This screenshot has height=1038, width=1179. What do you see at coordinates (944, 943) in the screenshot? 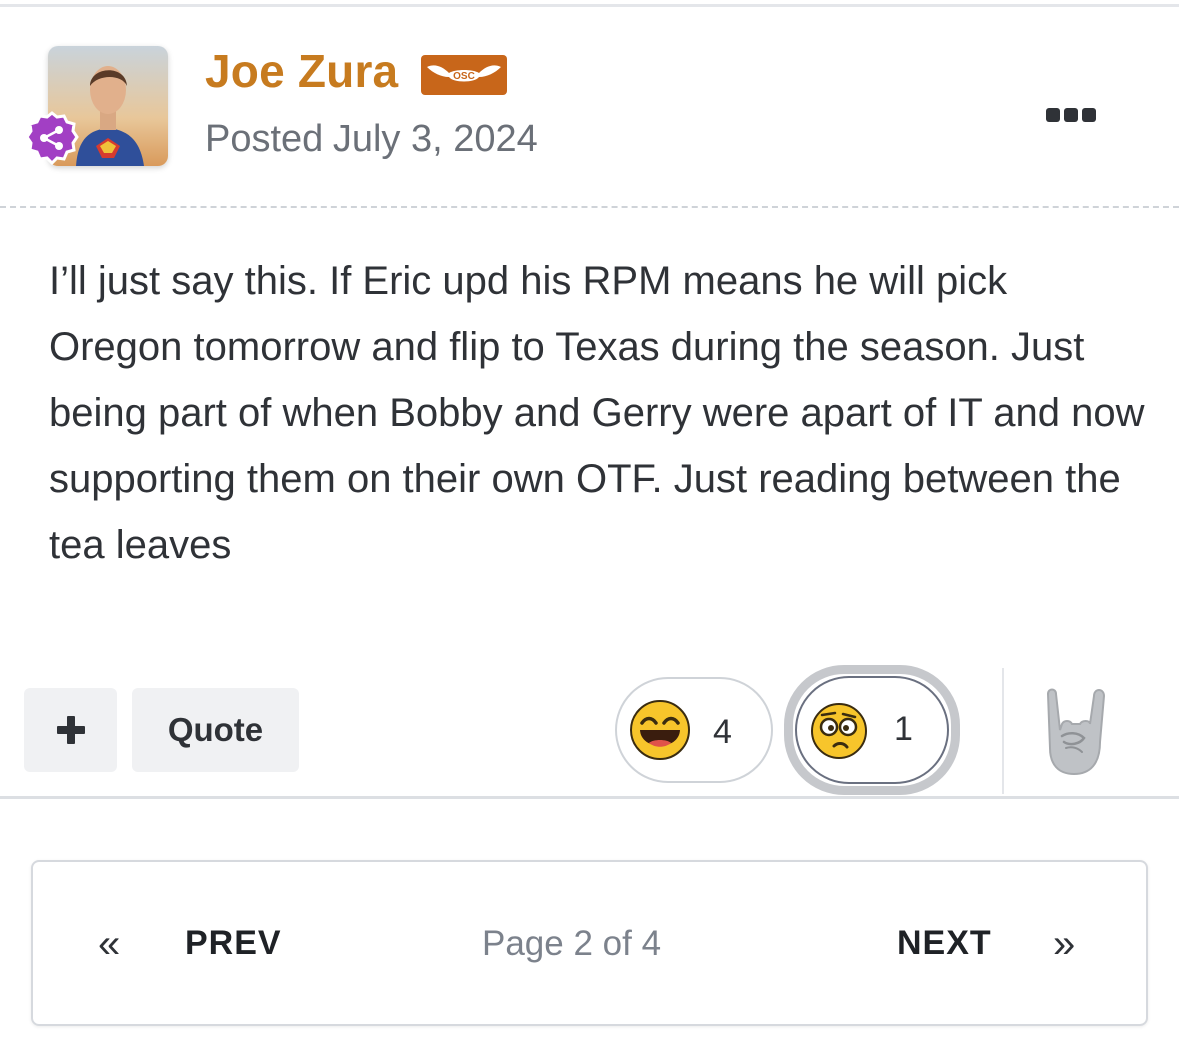
I see `next-page-button: NEXT` at bounding box center [944, 943].